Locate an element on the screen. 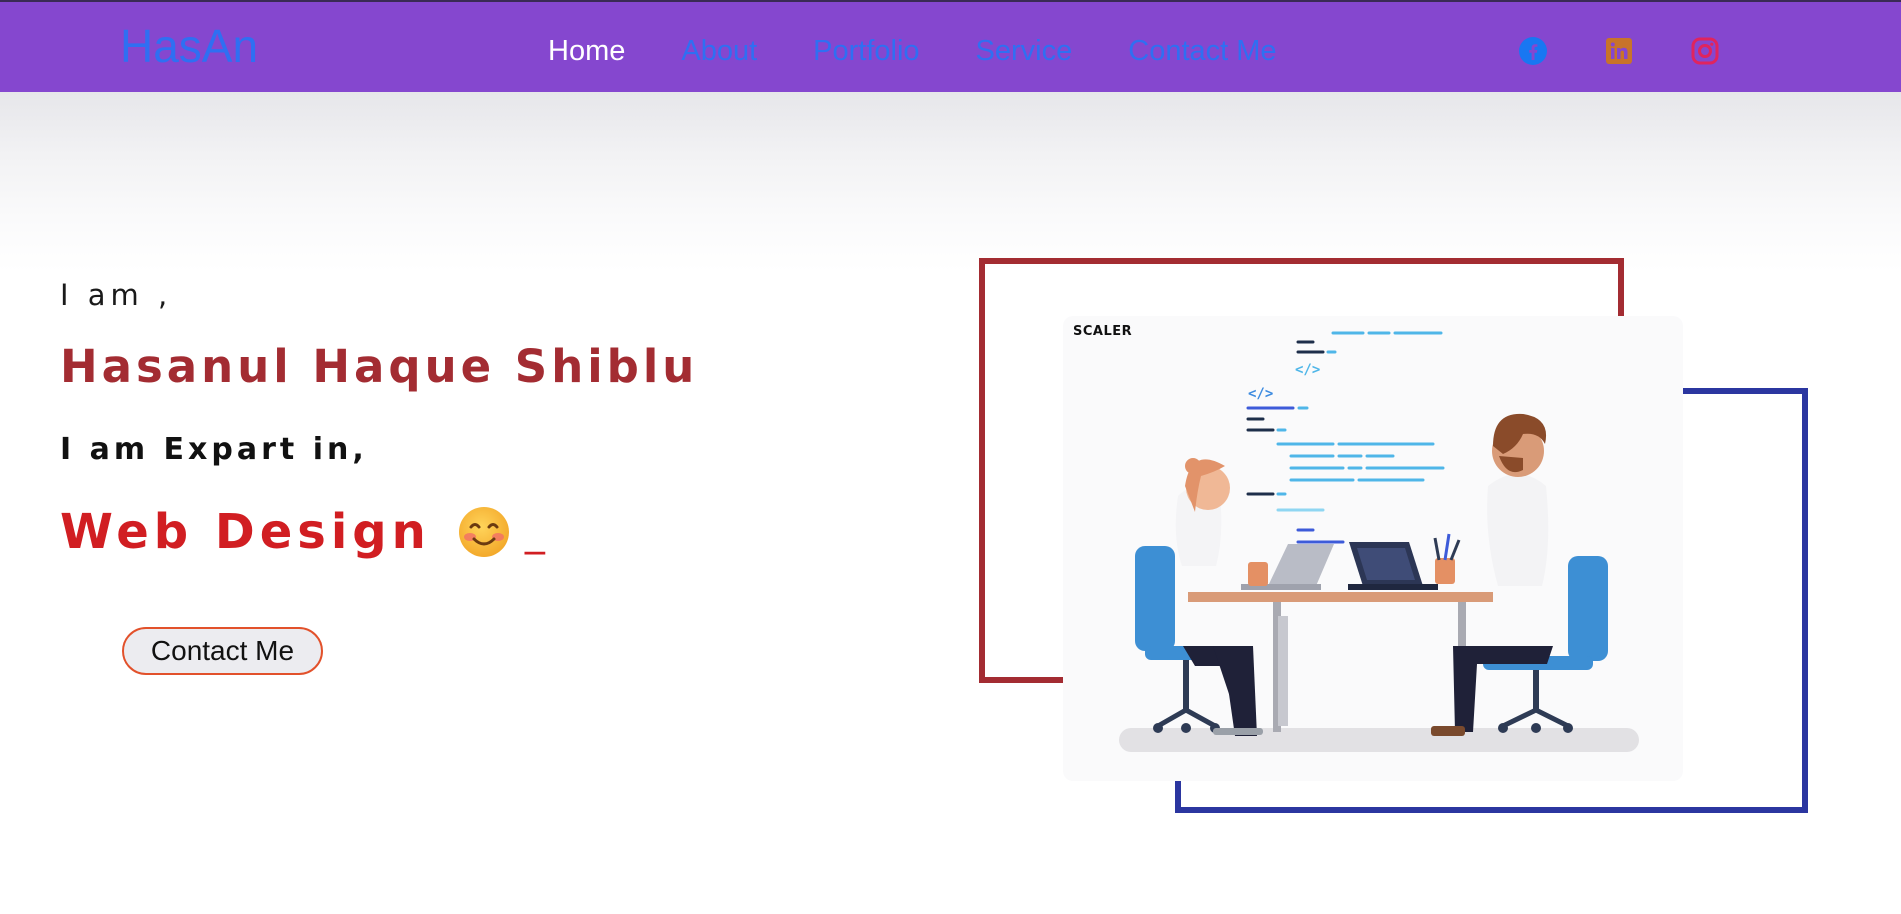 The image size is (1901, 914). main-nav: Home About Portfolio Service Contact Me is located at coordinates (940, 51).